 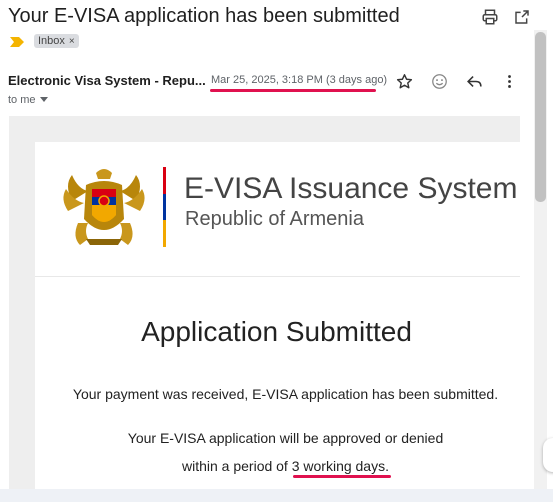 What do you see at coordinates (456, 81) in the screenshot?
I see `message-actions` at bounding box center [456, 81].